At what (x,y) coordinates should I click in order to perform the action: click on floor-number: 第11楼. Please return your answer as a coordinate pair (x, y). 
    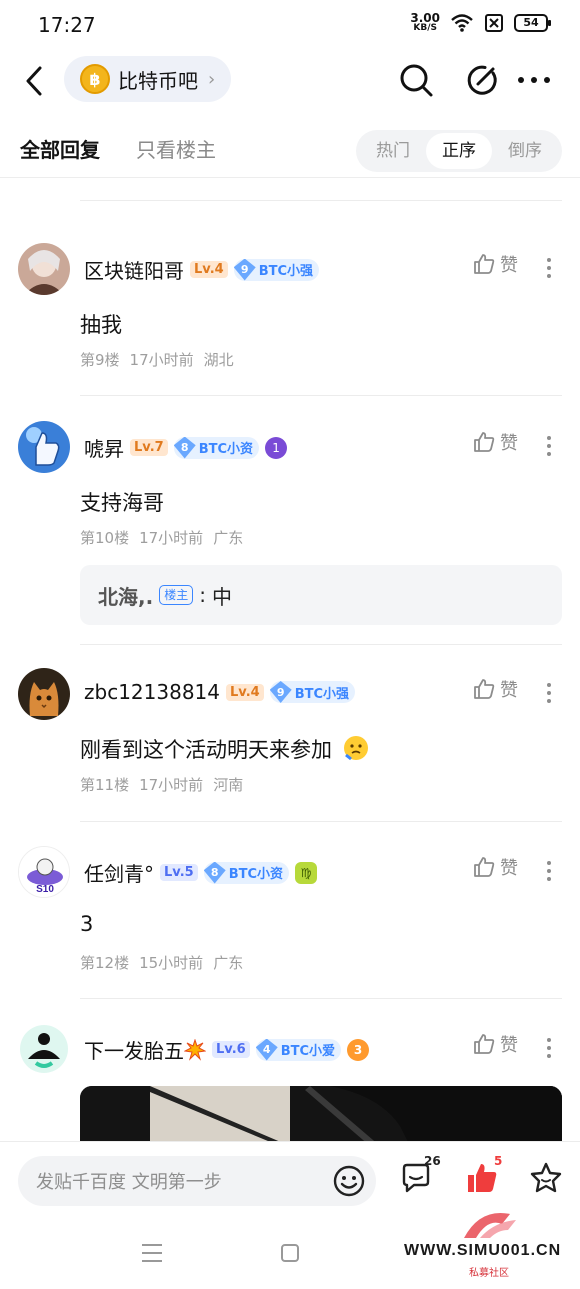
    Looking at the image, I should click on (105, 785).